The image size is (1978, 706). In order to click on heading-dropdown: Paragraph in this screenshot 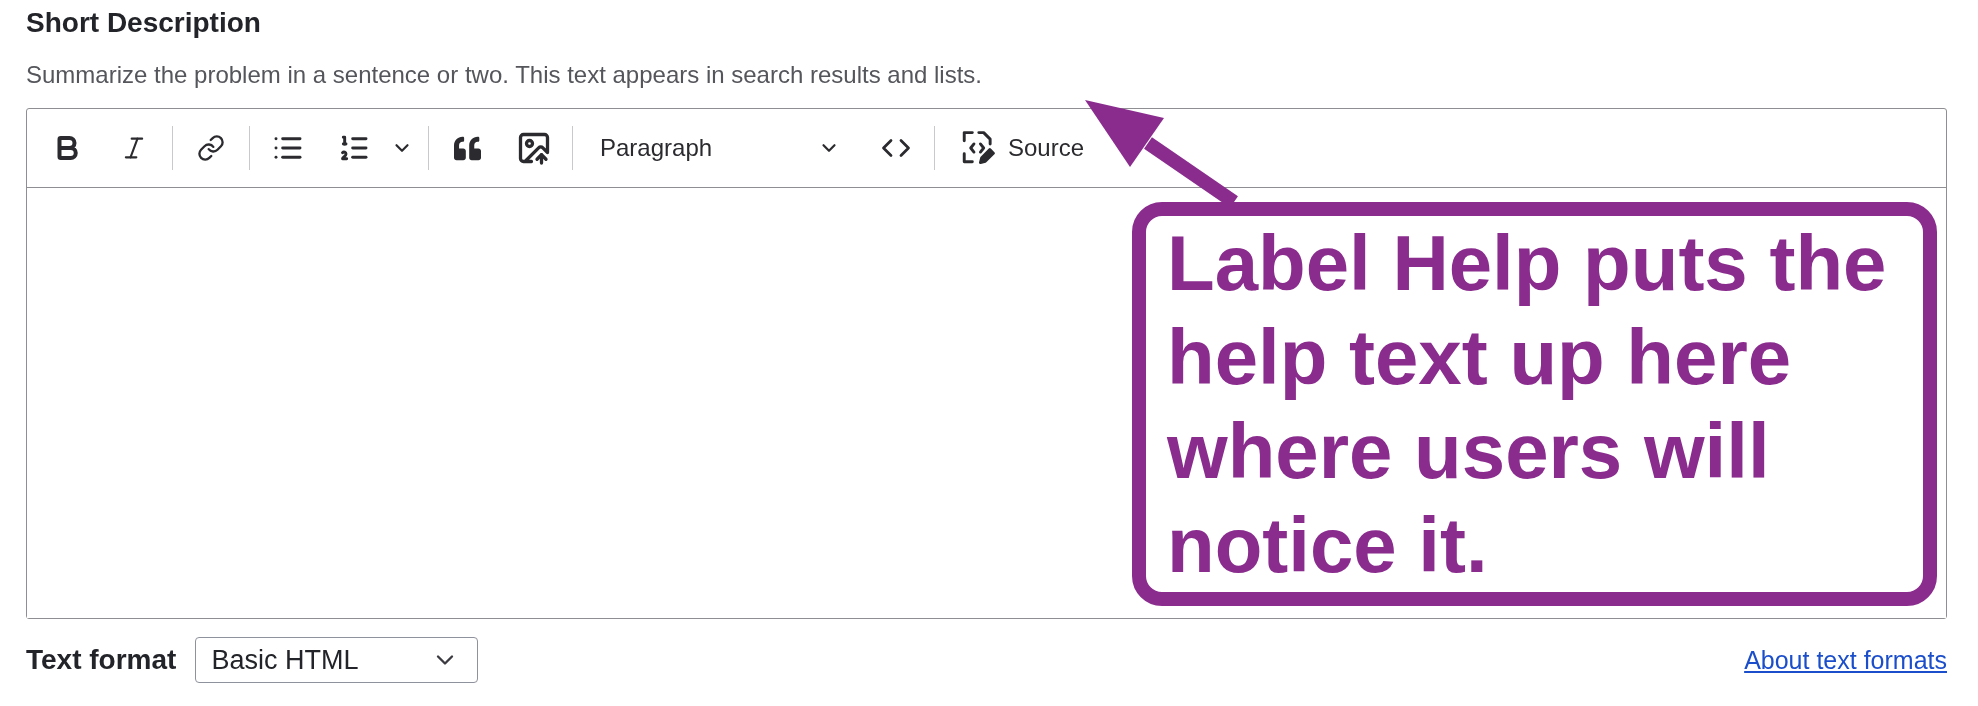, I will do `click(720, 148)`.